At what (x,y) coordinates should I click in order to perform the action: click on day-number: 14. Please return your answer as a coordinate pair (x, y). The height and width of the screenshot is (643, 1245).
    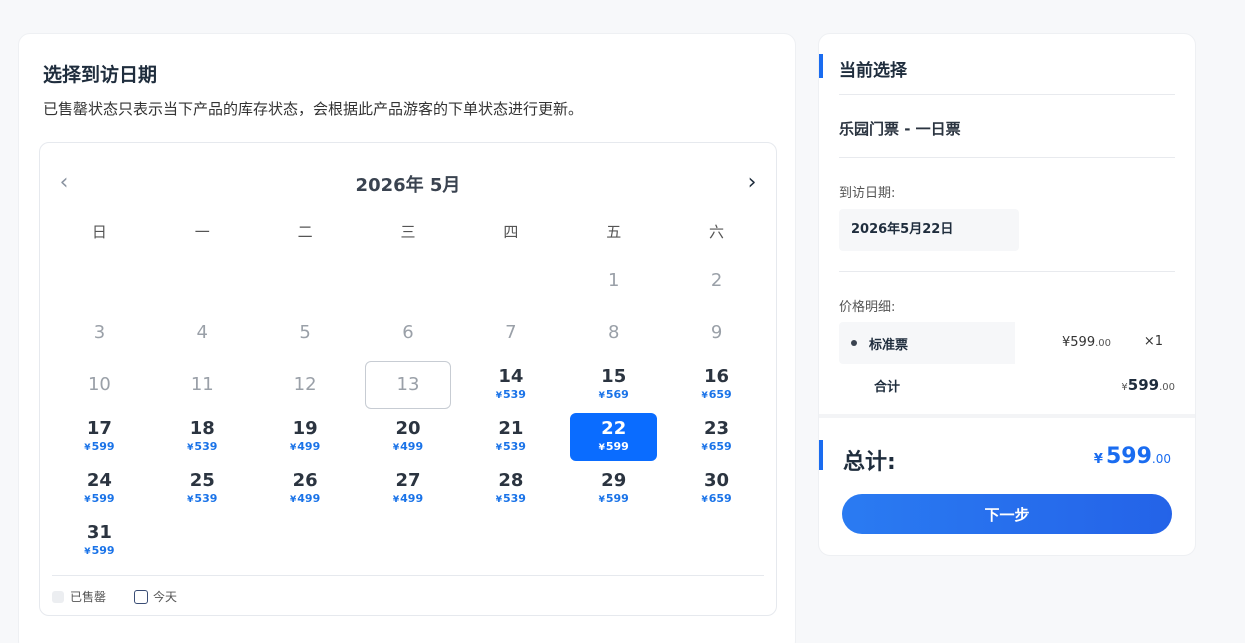
    Looking at the image, I should click on (511, 376).